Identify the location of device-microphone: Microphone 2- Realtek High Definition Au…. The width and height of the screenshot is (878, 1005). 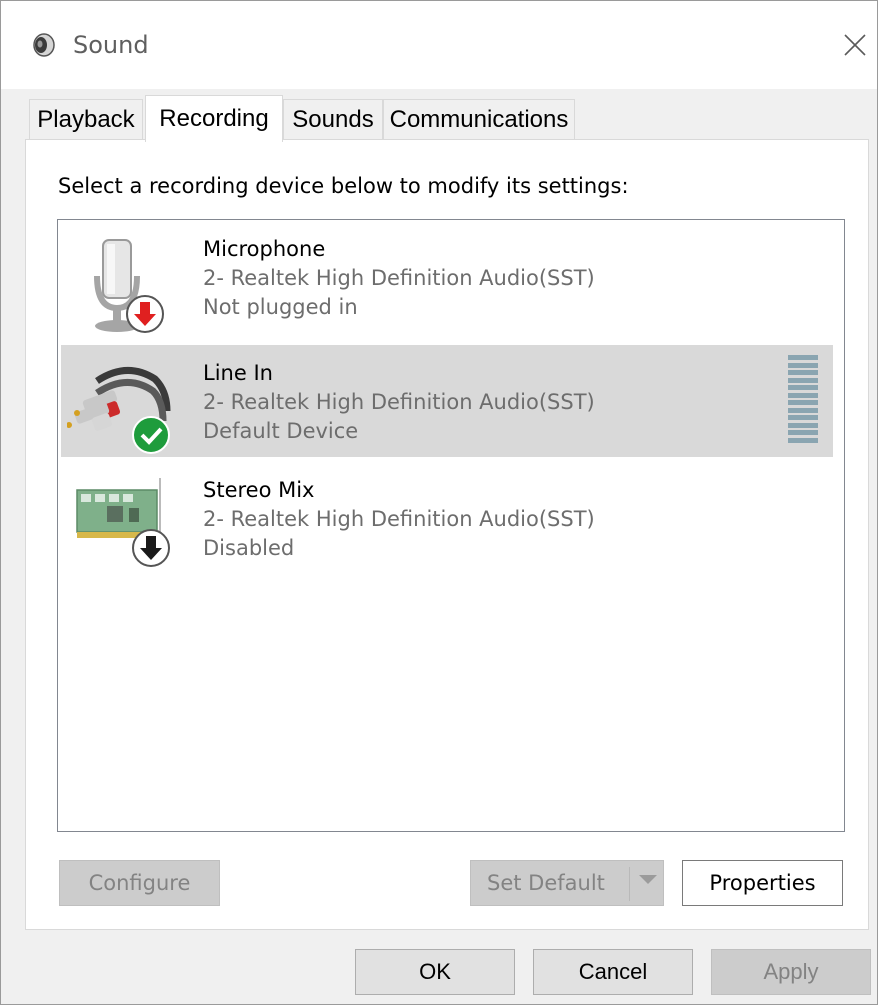
(447, 284).